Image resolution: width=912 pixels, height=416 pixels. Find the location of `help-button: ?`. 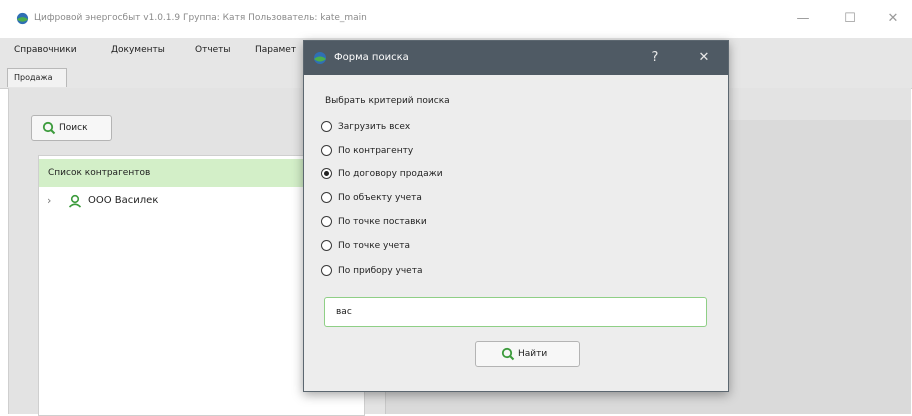

help-button: ? is located at coordinates (655, 58).